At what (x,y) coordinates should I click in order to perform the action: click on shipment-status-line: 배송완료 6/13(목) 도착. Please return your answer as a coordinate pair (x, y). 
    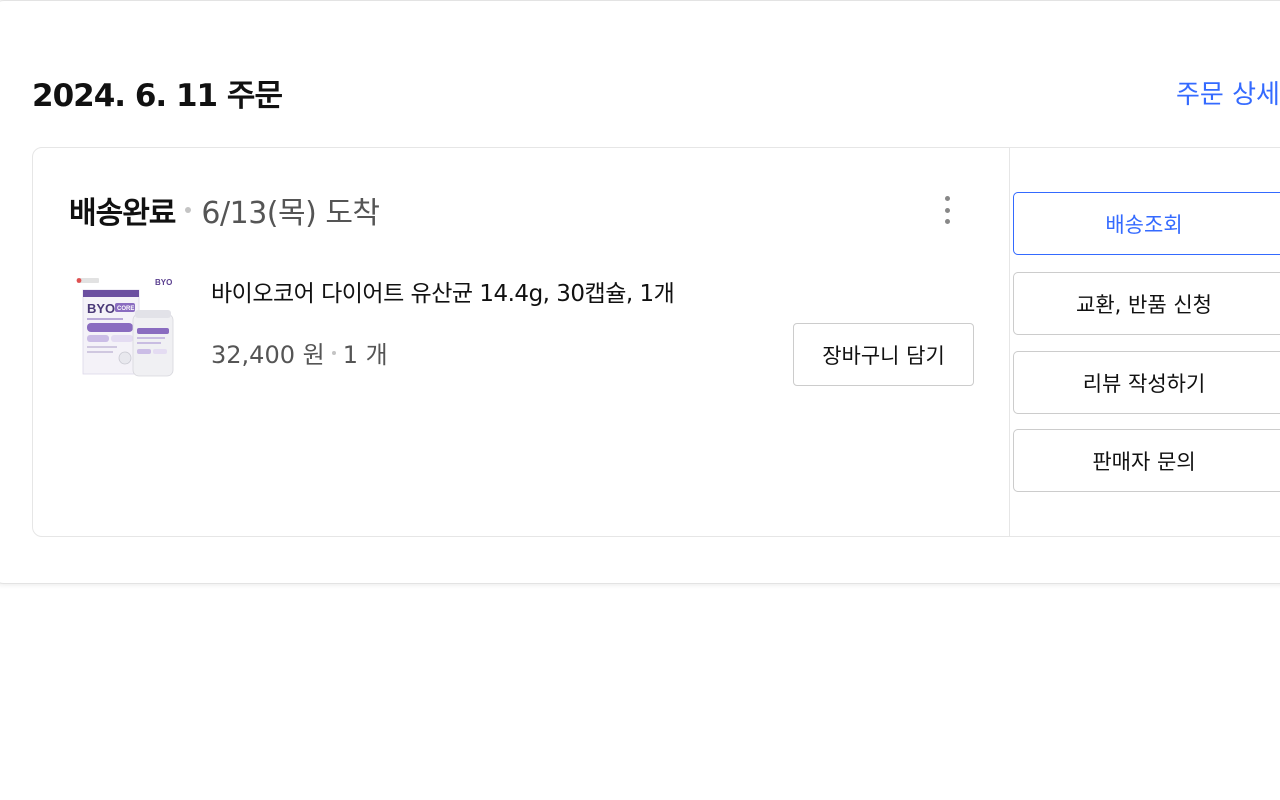
    Looking at the image, I should click on (224, 210).